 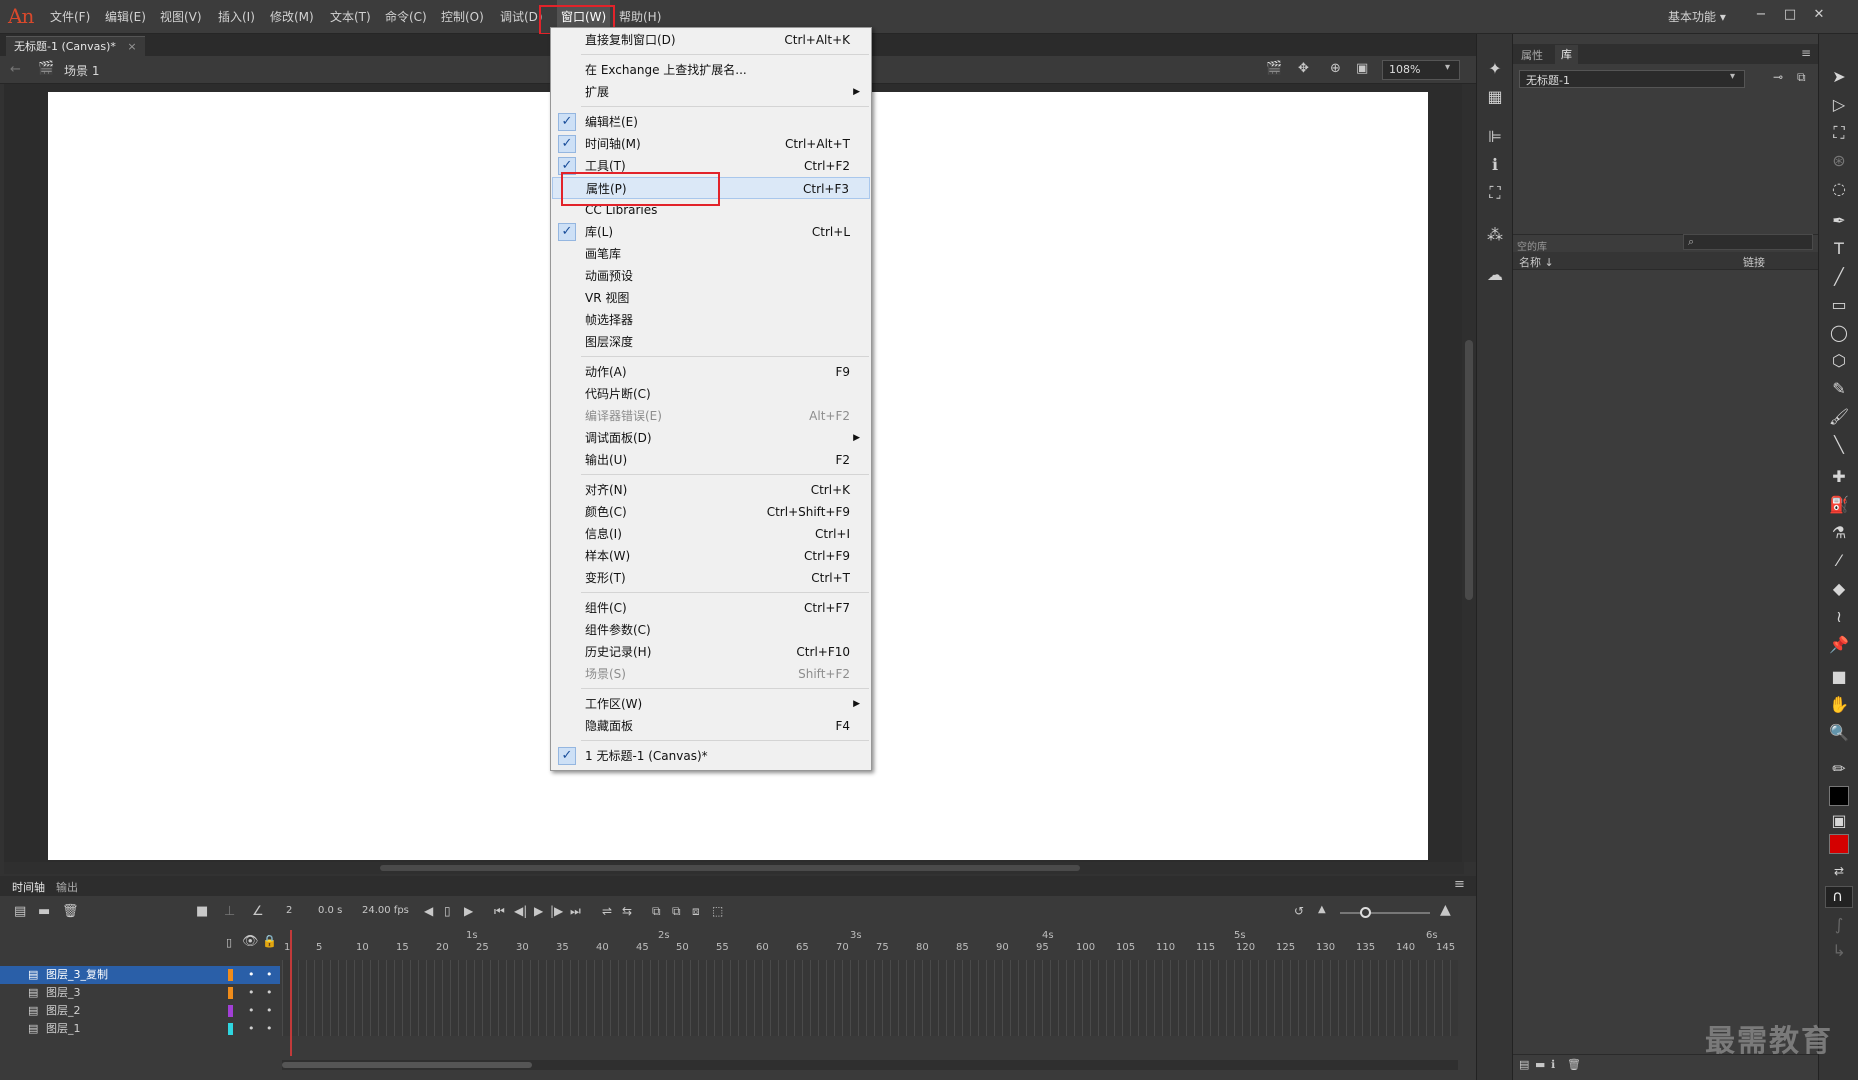 I want to click on components-icon: ▦, so click(x=1495, y=97).